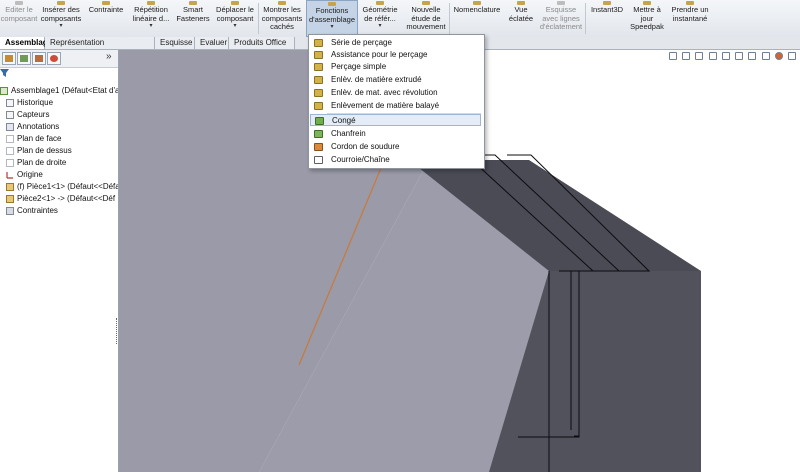 The image size is (800, 472). What do you see at coordinates (395, 67) in the screenshot?
I see `menu-item-simple-hole: Perçage simple` at bounding box center [395, 67].